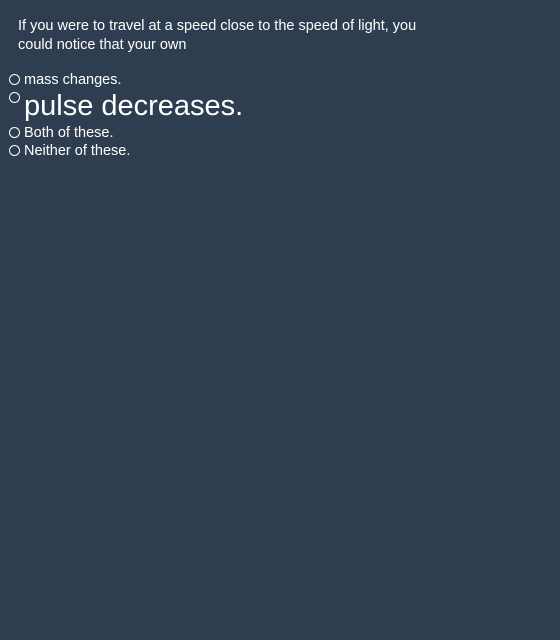 This screenshot has width=560, height=640. Describe the element at coordinates (73, 80) in the screenshot. I see `option-label: mass changes.` at that location.